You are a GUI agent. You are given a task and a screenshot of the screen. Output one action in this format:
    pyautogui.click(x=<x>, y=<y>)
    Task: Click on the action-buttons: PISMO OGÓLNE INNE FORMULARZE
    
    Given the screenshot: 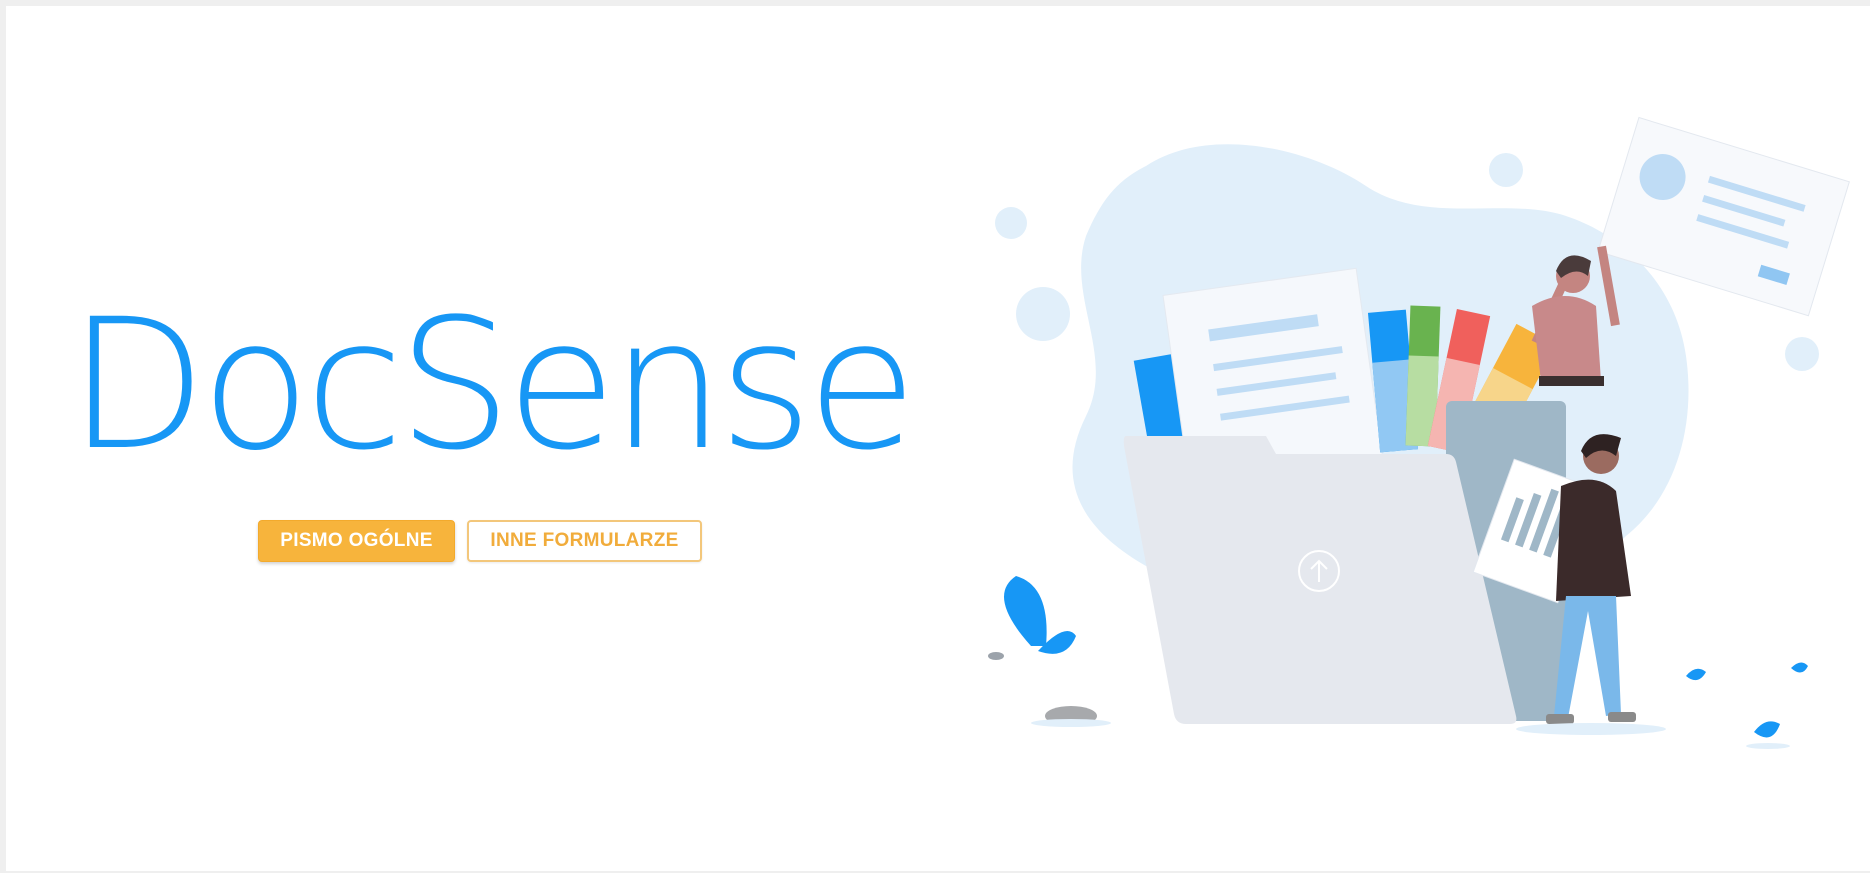 What is the action you would take?
    pyautogui.click(x=480, y=541)
    